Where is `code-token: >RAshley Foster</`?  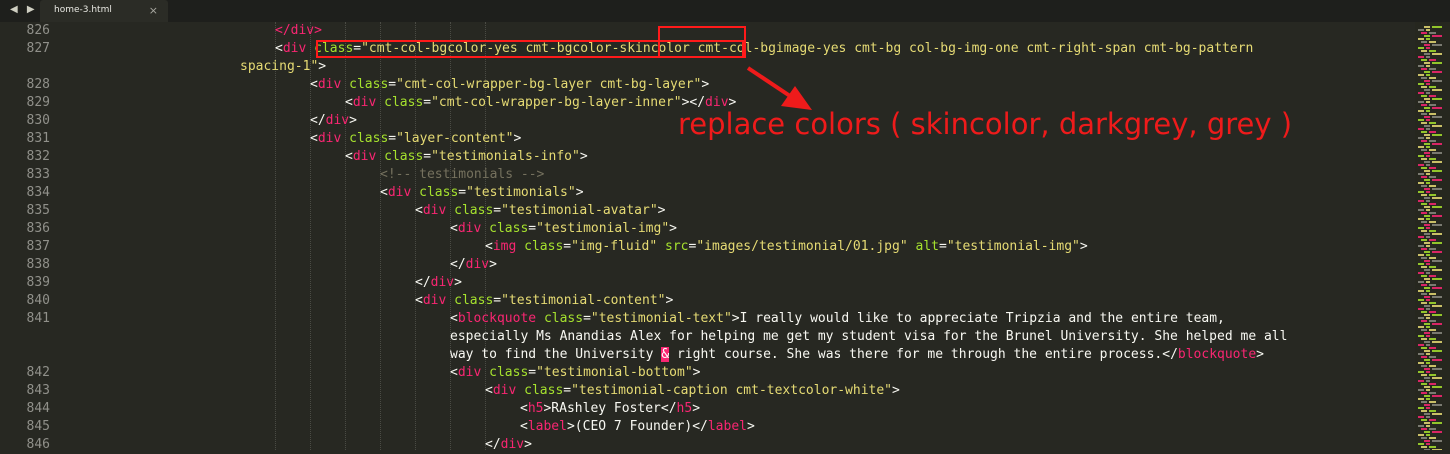 code-token: >RAshley Foster</ is located at coordinates (610, 408).